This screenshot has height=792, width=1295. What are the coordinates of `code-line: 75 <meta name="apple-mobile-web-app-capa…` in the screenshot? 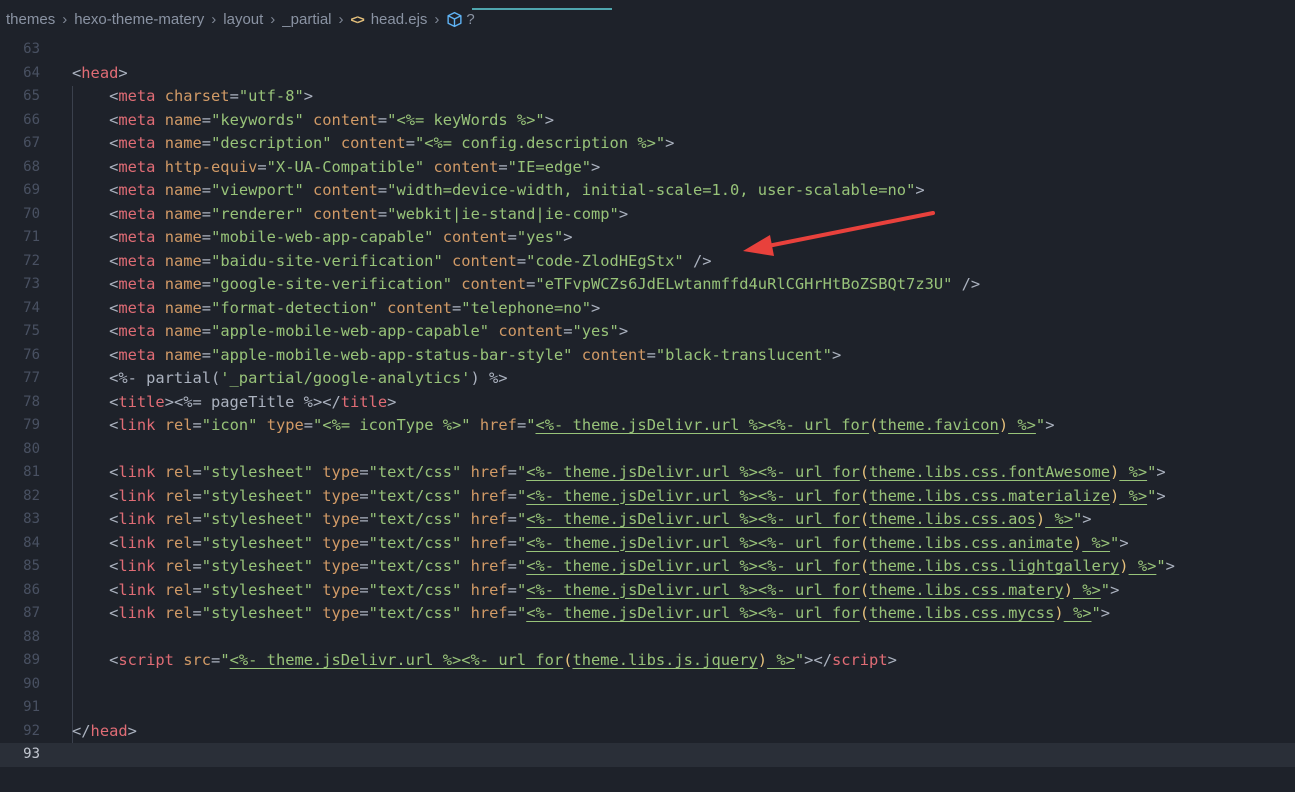 It's located at (647, 332).